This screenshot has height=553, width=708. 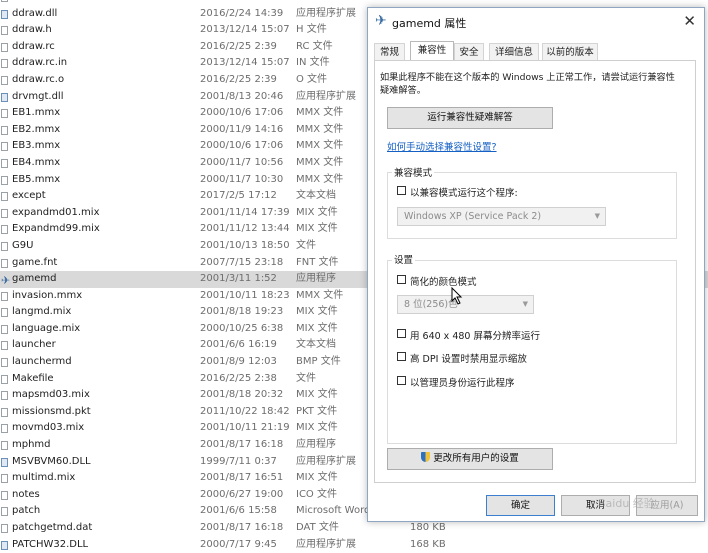 I want to click on file-name: except, so click(x=29, y=196).